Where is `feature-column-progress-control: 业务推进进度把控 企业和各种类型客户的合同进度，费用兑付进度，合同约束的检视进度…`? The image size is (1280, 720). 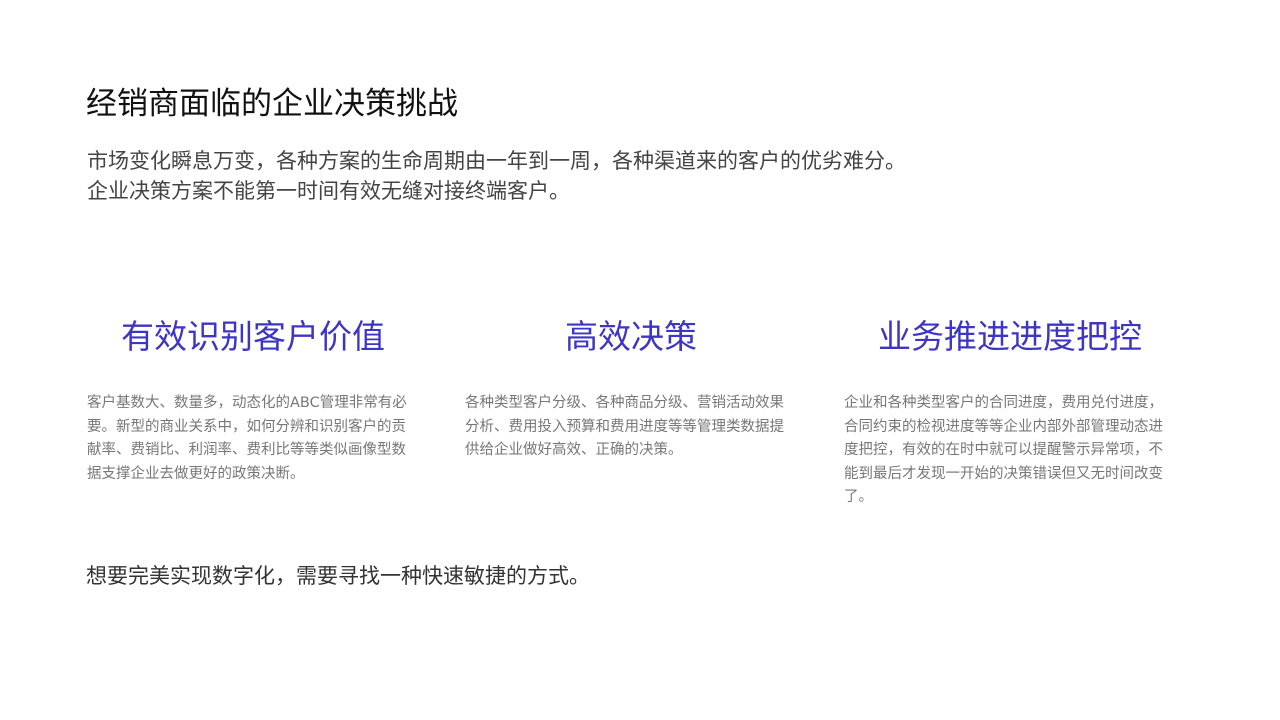
feature-column-progress-control: 业务推进进度把控 企业和各种类型客户的合同进度，费用兑付进度，合同约束的检视进度… is located at coordinates (1010, 411).